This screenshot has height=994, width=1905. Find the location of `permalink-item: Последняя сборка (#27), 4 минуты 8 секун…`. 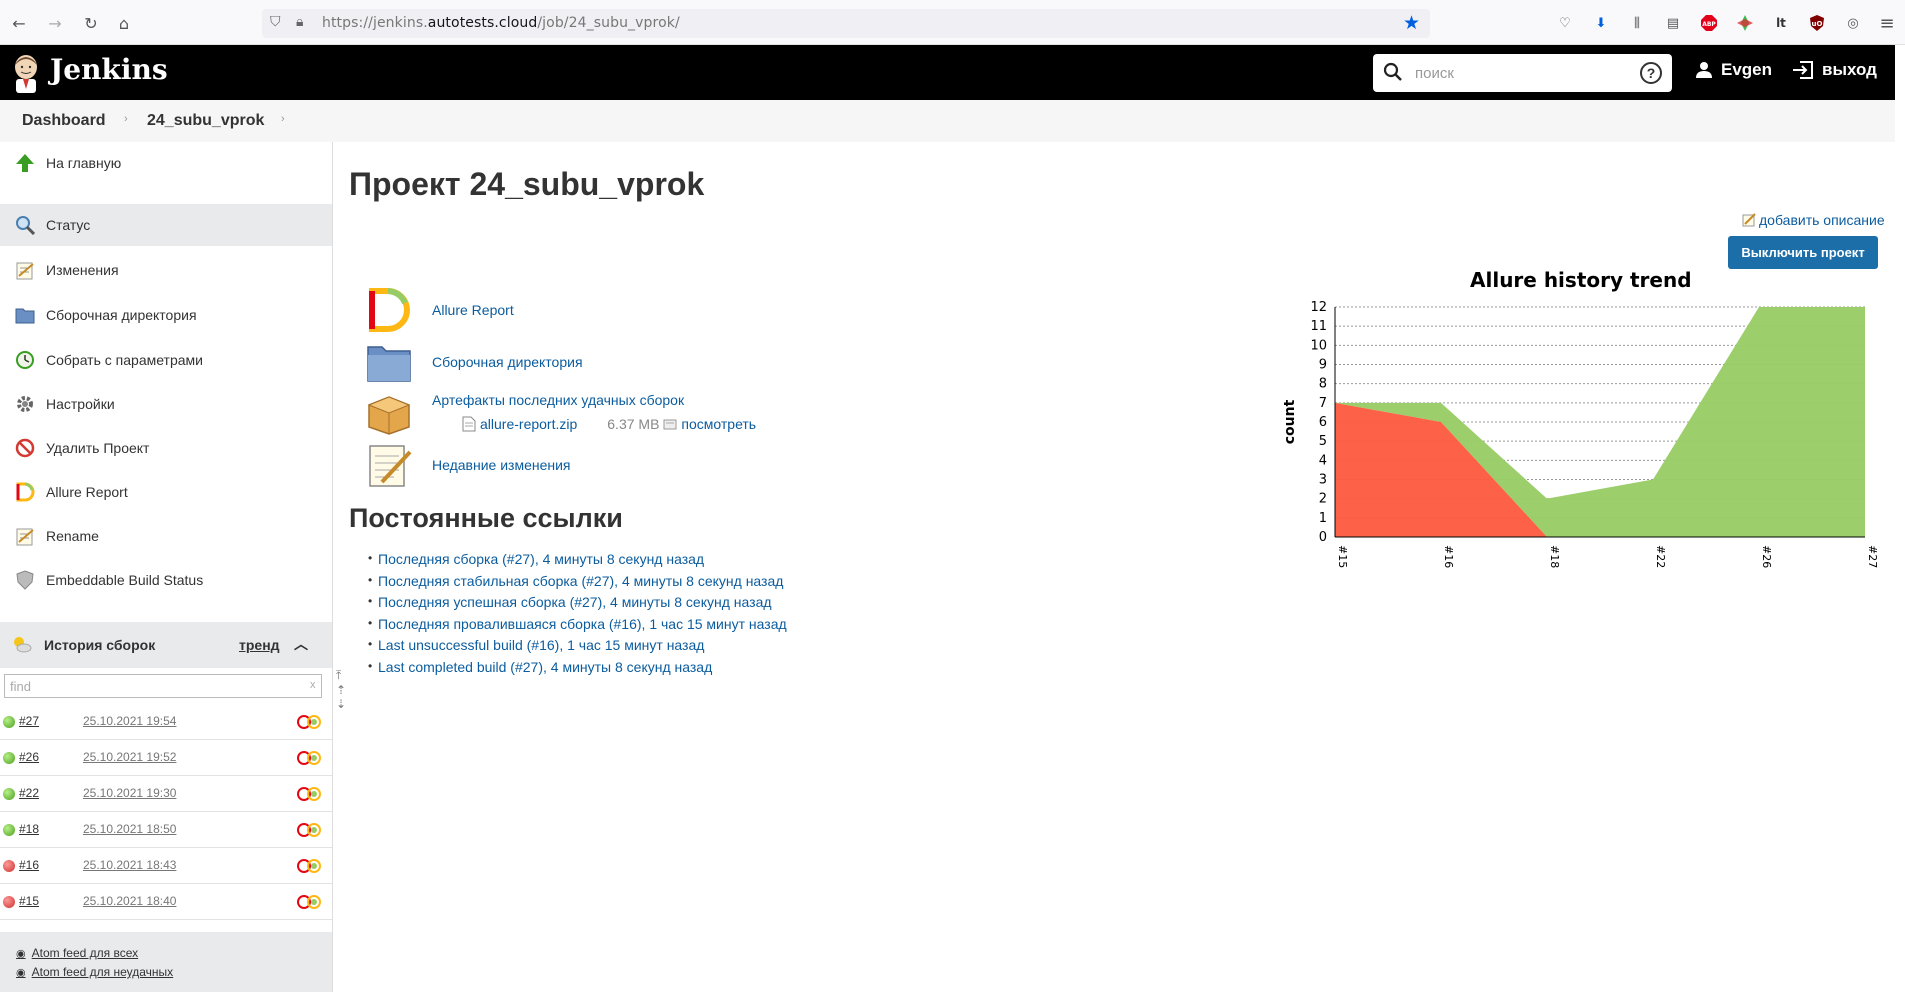

permalink-item: Последняя сборка (#27), 4 минуты 8 секун… is located at coordinates (577, 562).